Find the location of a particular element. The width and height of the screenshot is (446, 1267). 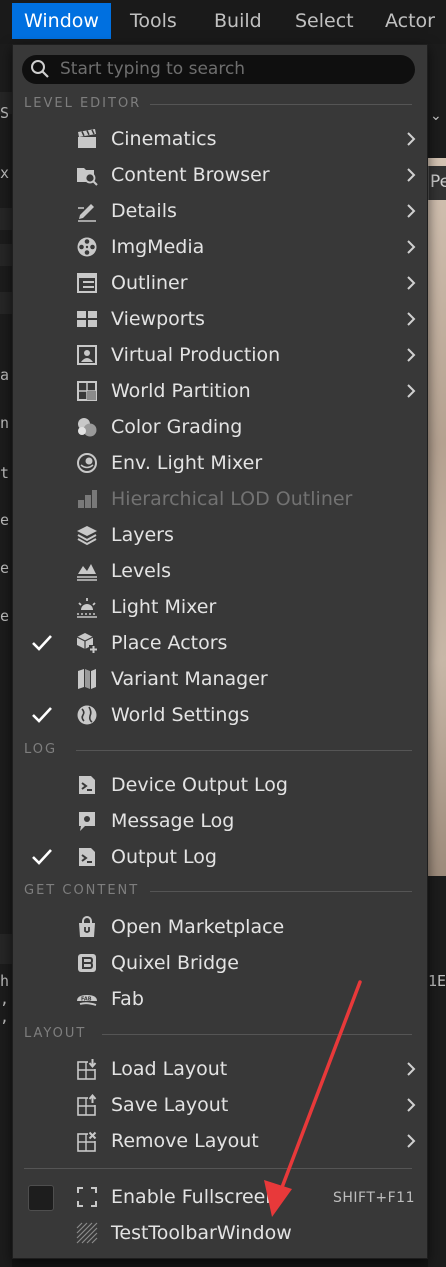

annotation-arrow is located at coordinates (313, 1098).